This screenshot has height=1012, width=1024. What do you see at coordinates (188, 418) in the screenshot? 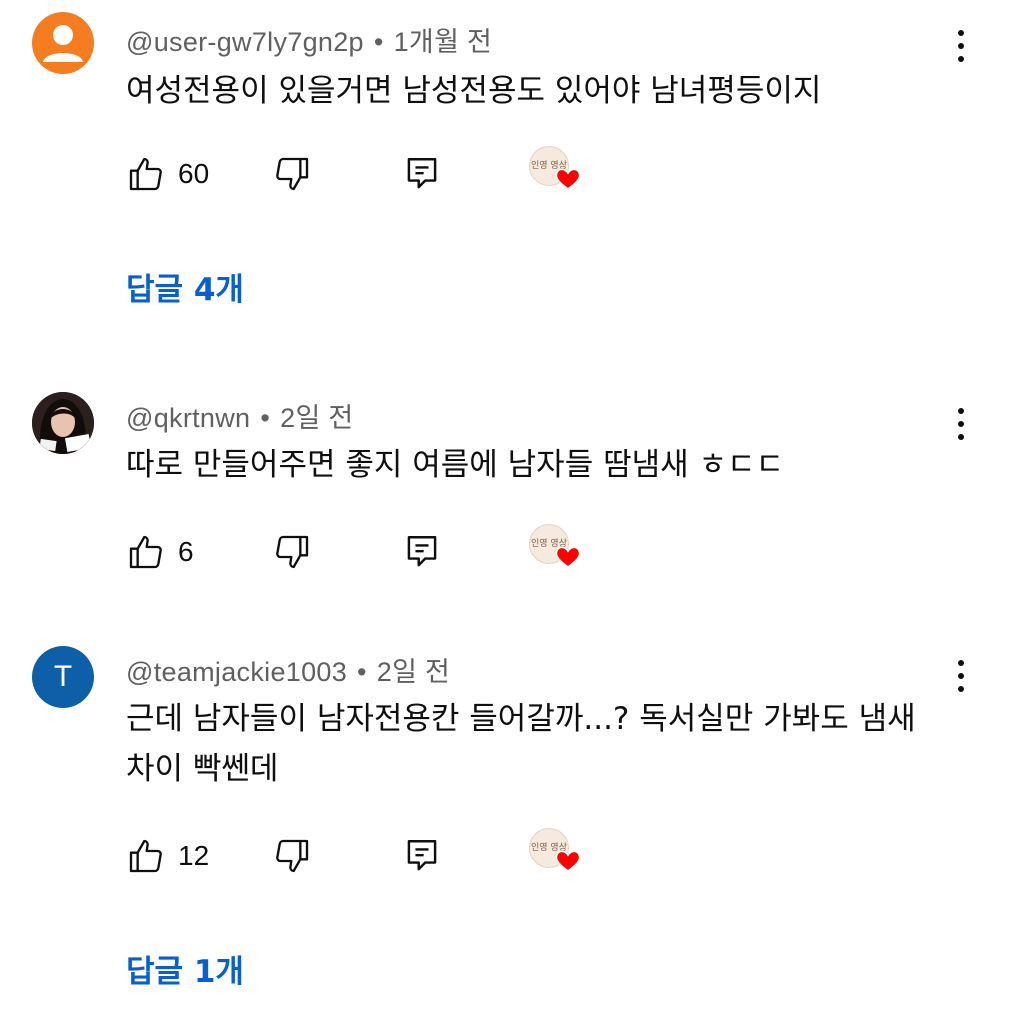
I see `comment-author: @qkrtnwn` at bounding box center [188, 418].